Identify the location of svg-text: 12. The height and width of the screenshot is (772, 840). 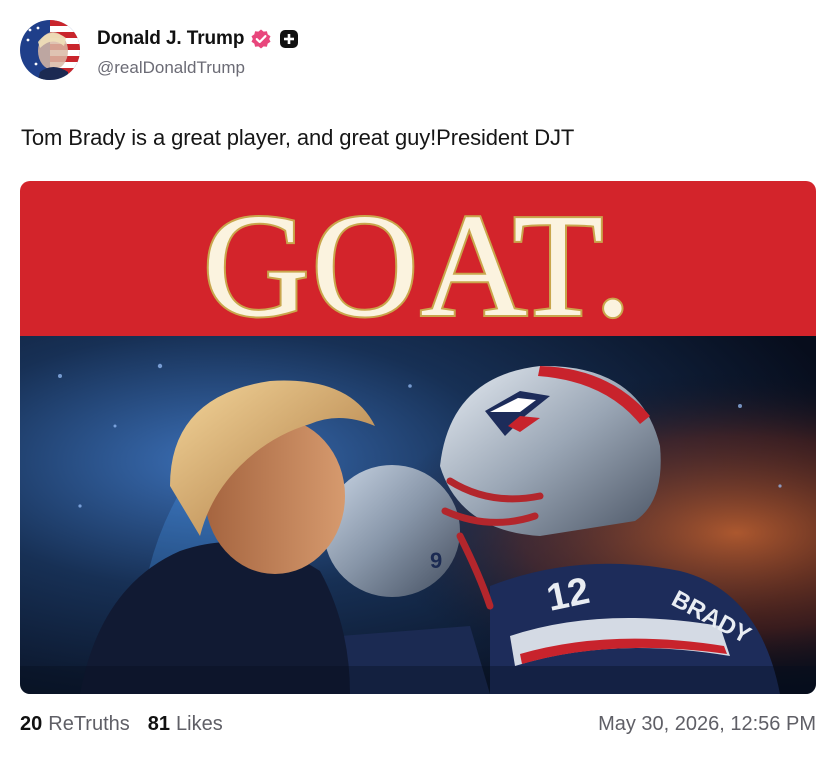
(568, 595).